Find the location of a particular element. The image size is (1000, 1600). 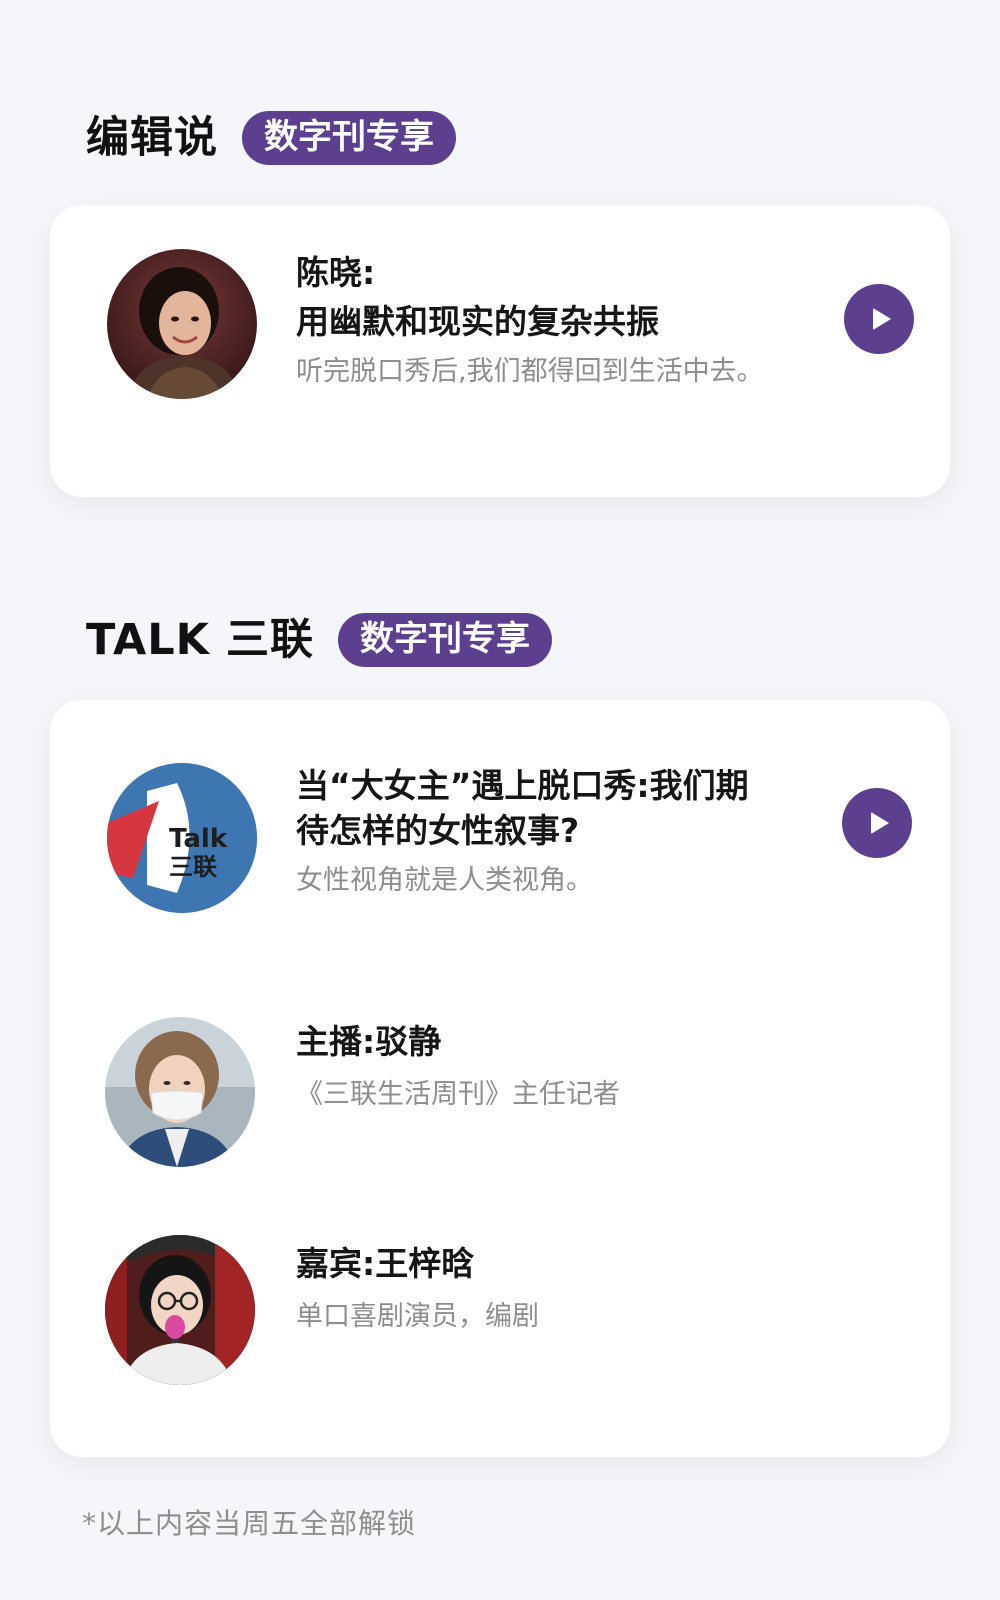

editor-exclusive-badge: 数字刊专享 is located at coordinates (349, 138).